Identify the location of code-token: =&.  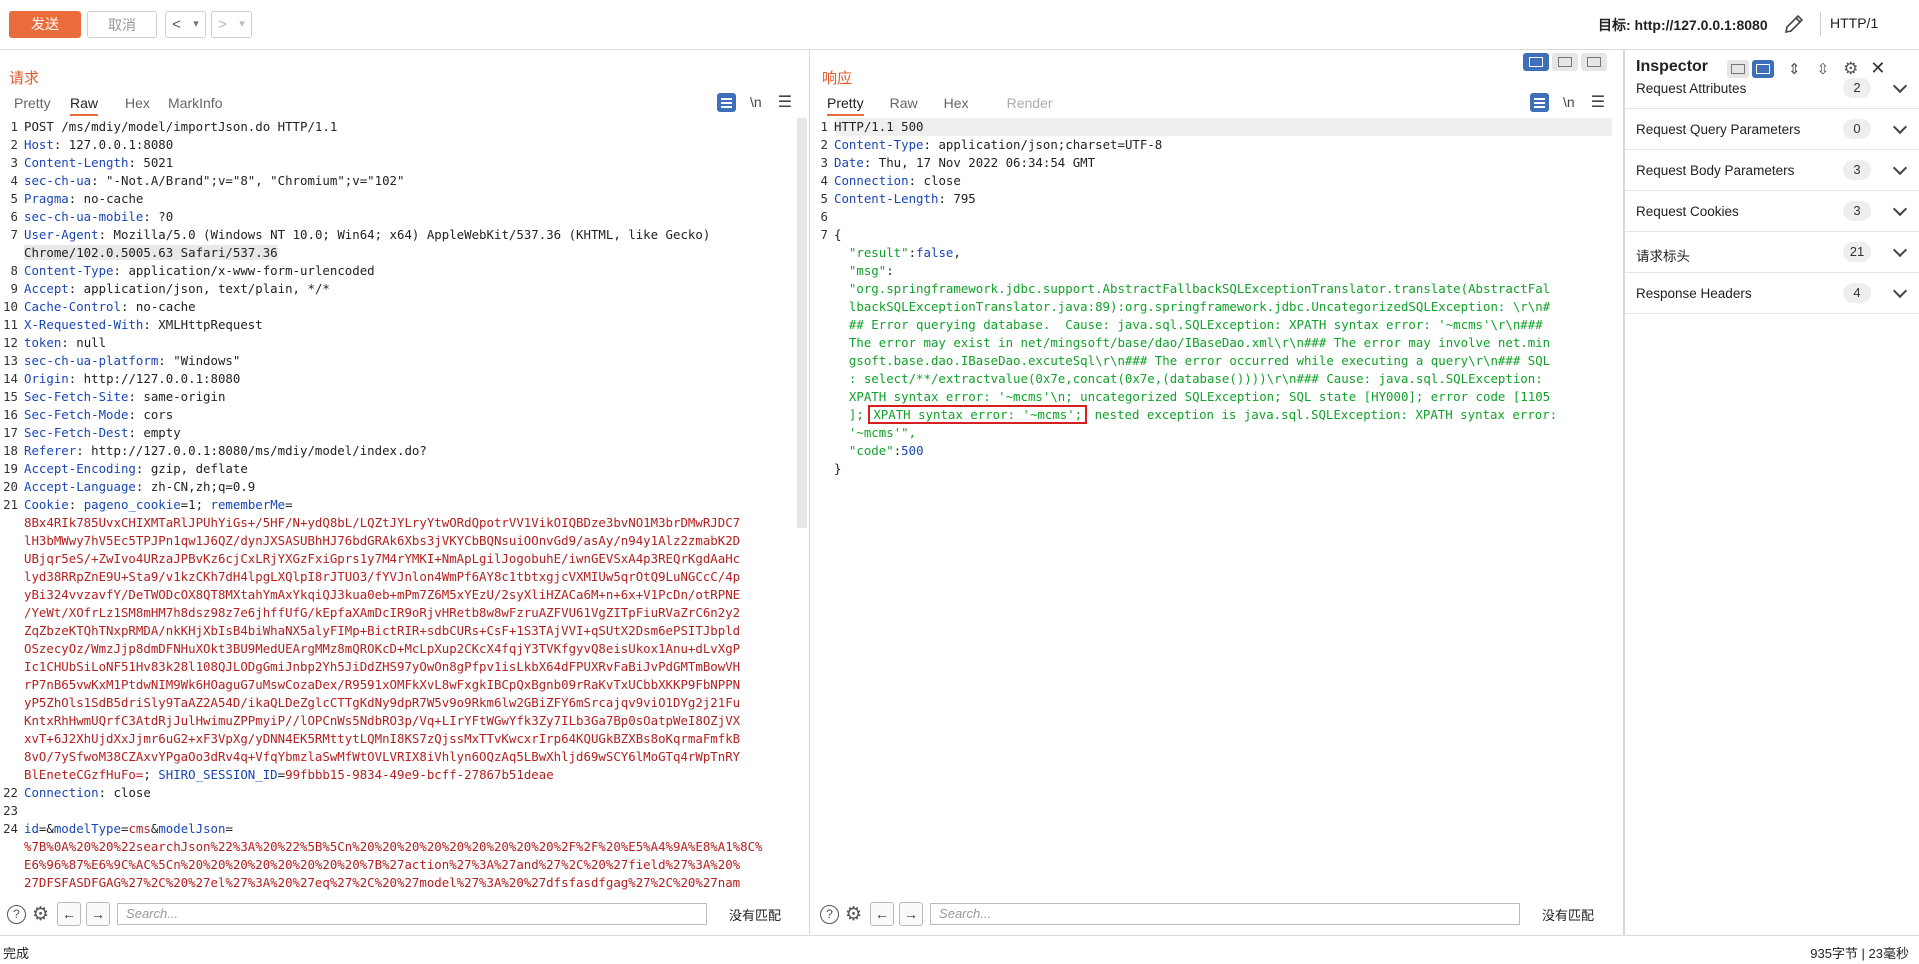
(46, 828).